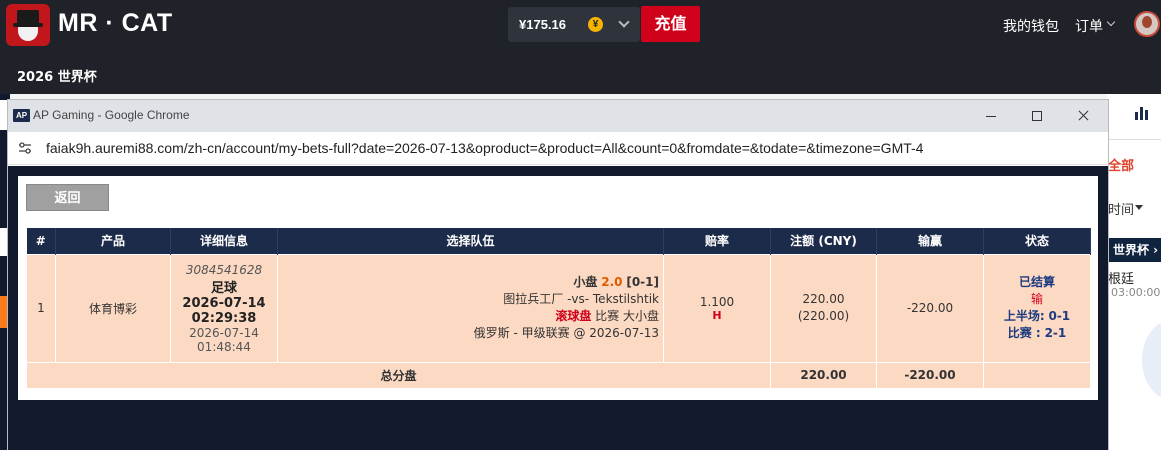  I want to click on stake-value: 220.00, so click(823, 299).